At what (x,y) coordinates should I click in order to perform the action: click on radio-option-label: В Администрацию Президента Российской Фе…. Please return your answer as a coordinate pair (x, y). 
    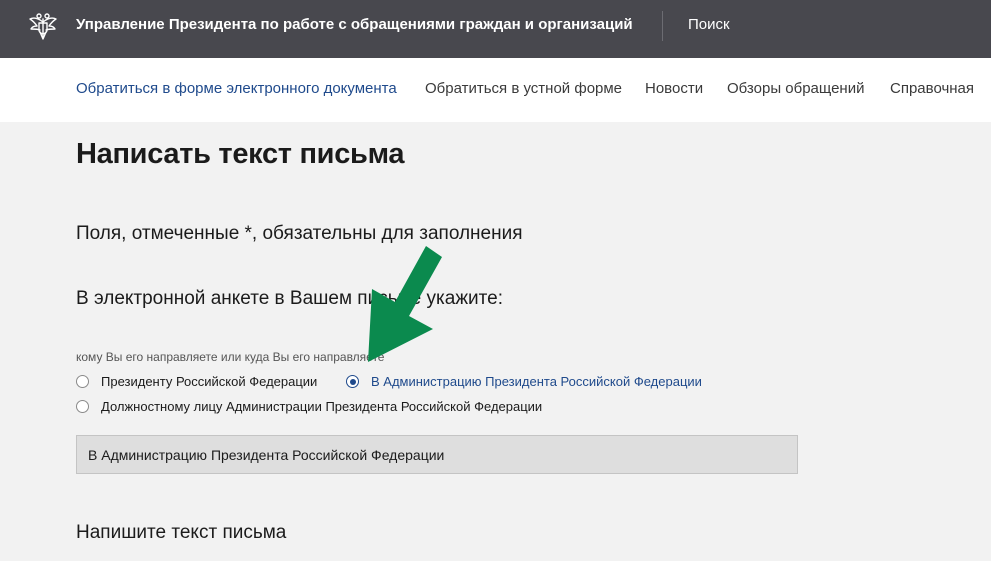
    Looking at the image, I should click on (536, 381).